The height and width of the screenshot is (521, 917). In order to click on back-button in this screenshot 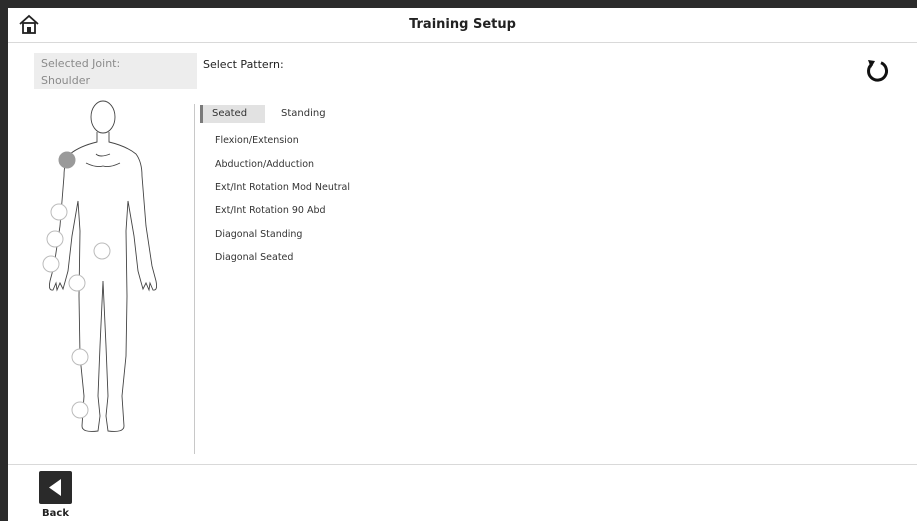, I will do `click(55, 487)`.